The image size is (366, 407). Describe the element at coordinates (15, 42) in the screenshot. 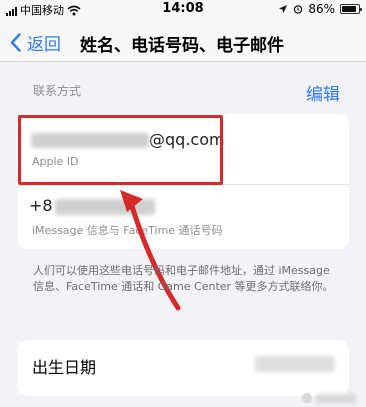

I see `chevron-left-icon` at that location.